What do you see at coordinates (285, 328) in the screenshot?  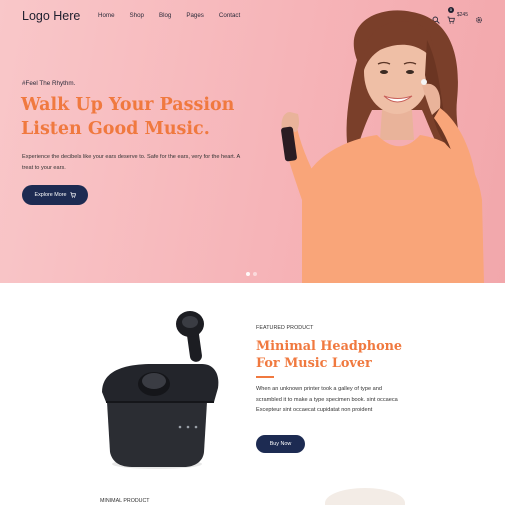 I see `featured-product-label: FEATURED PRODUCT` at bounding box center [285, 328].